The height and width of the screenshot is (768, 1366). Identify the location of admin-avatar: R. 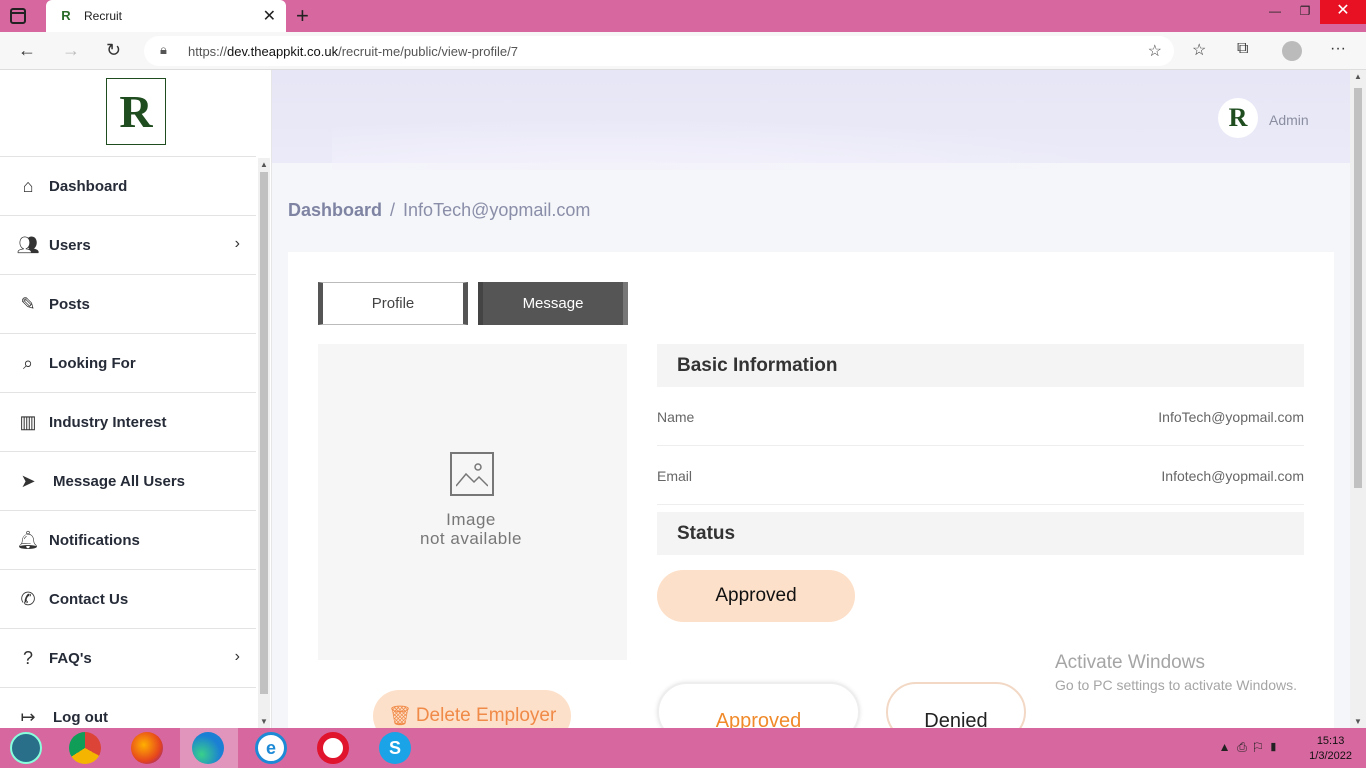
(1238, 118).